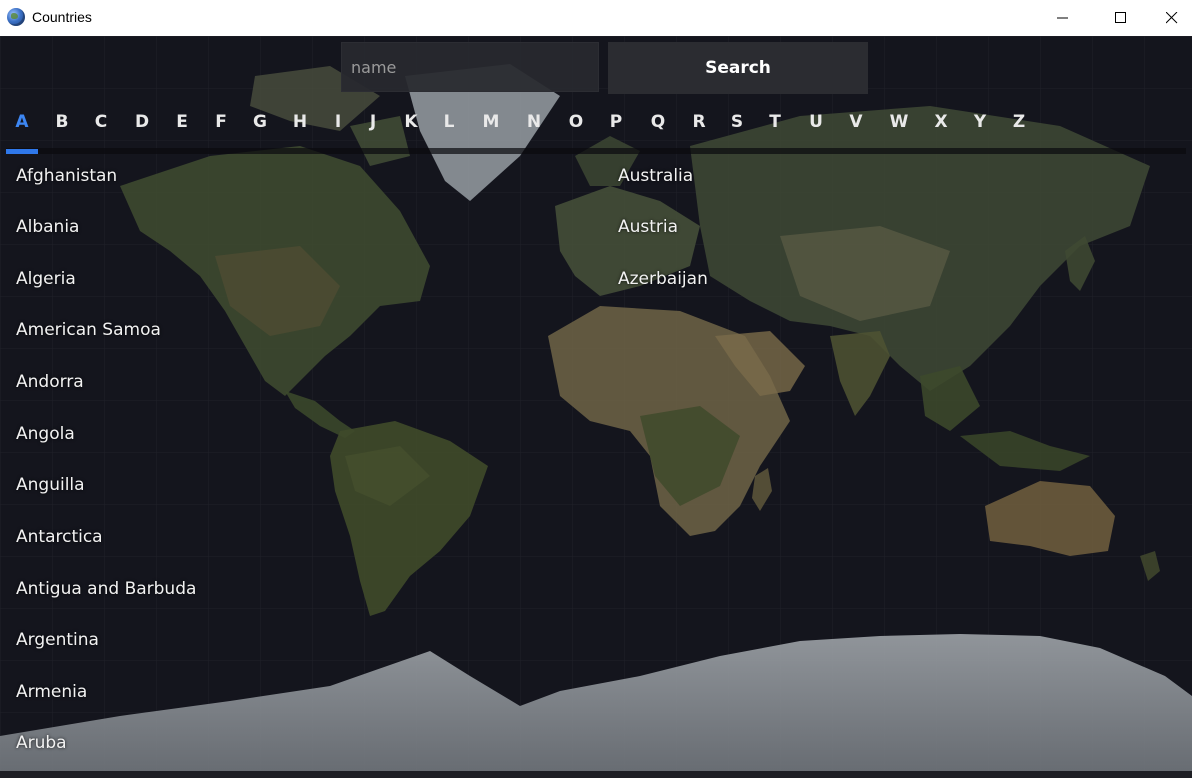 This screenshot has width=1192, height=778. What do you see at coordinates (16, 17) in the screenshot?
I see `globe-icon` at bounding box center [16, 17].